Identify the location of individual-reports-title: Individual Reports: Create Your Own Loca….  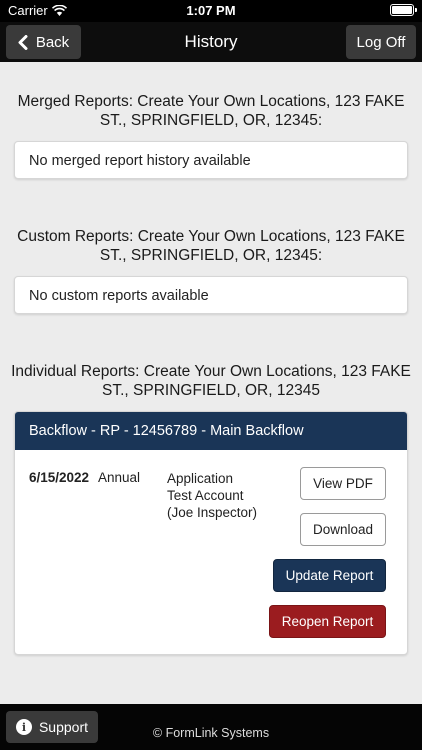
(211, 381).